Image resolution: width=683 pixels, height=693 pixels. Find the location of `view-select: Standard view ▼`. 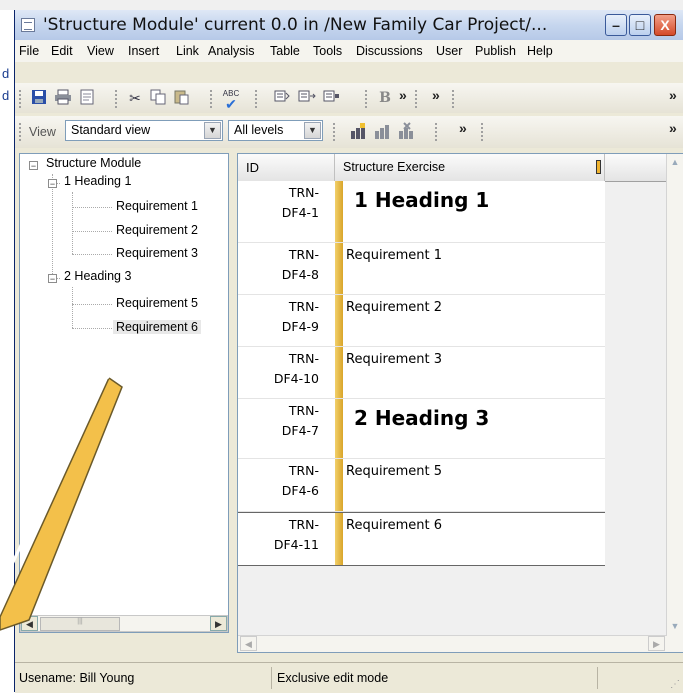

view-select: Standard view ▼ is located at coordinates (144, 130).